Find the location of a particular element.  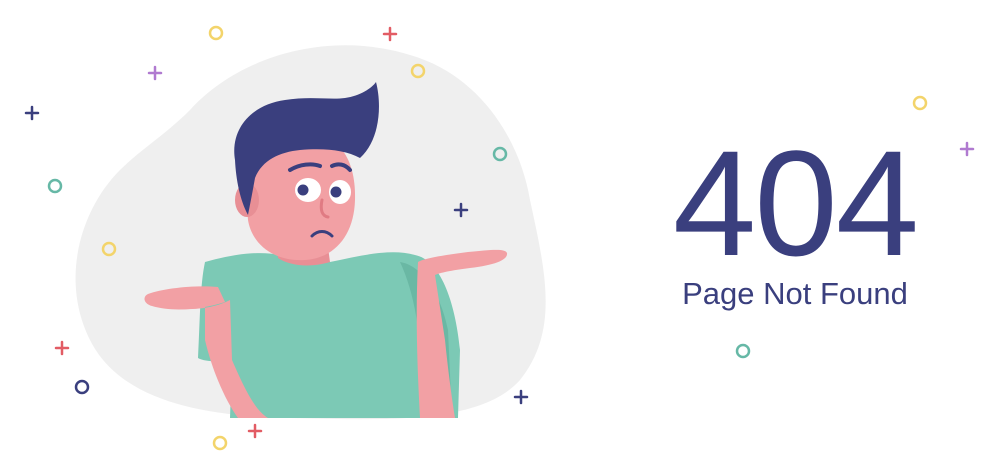

error-message: Page Not Found is located at coordinates (795, 293).